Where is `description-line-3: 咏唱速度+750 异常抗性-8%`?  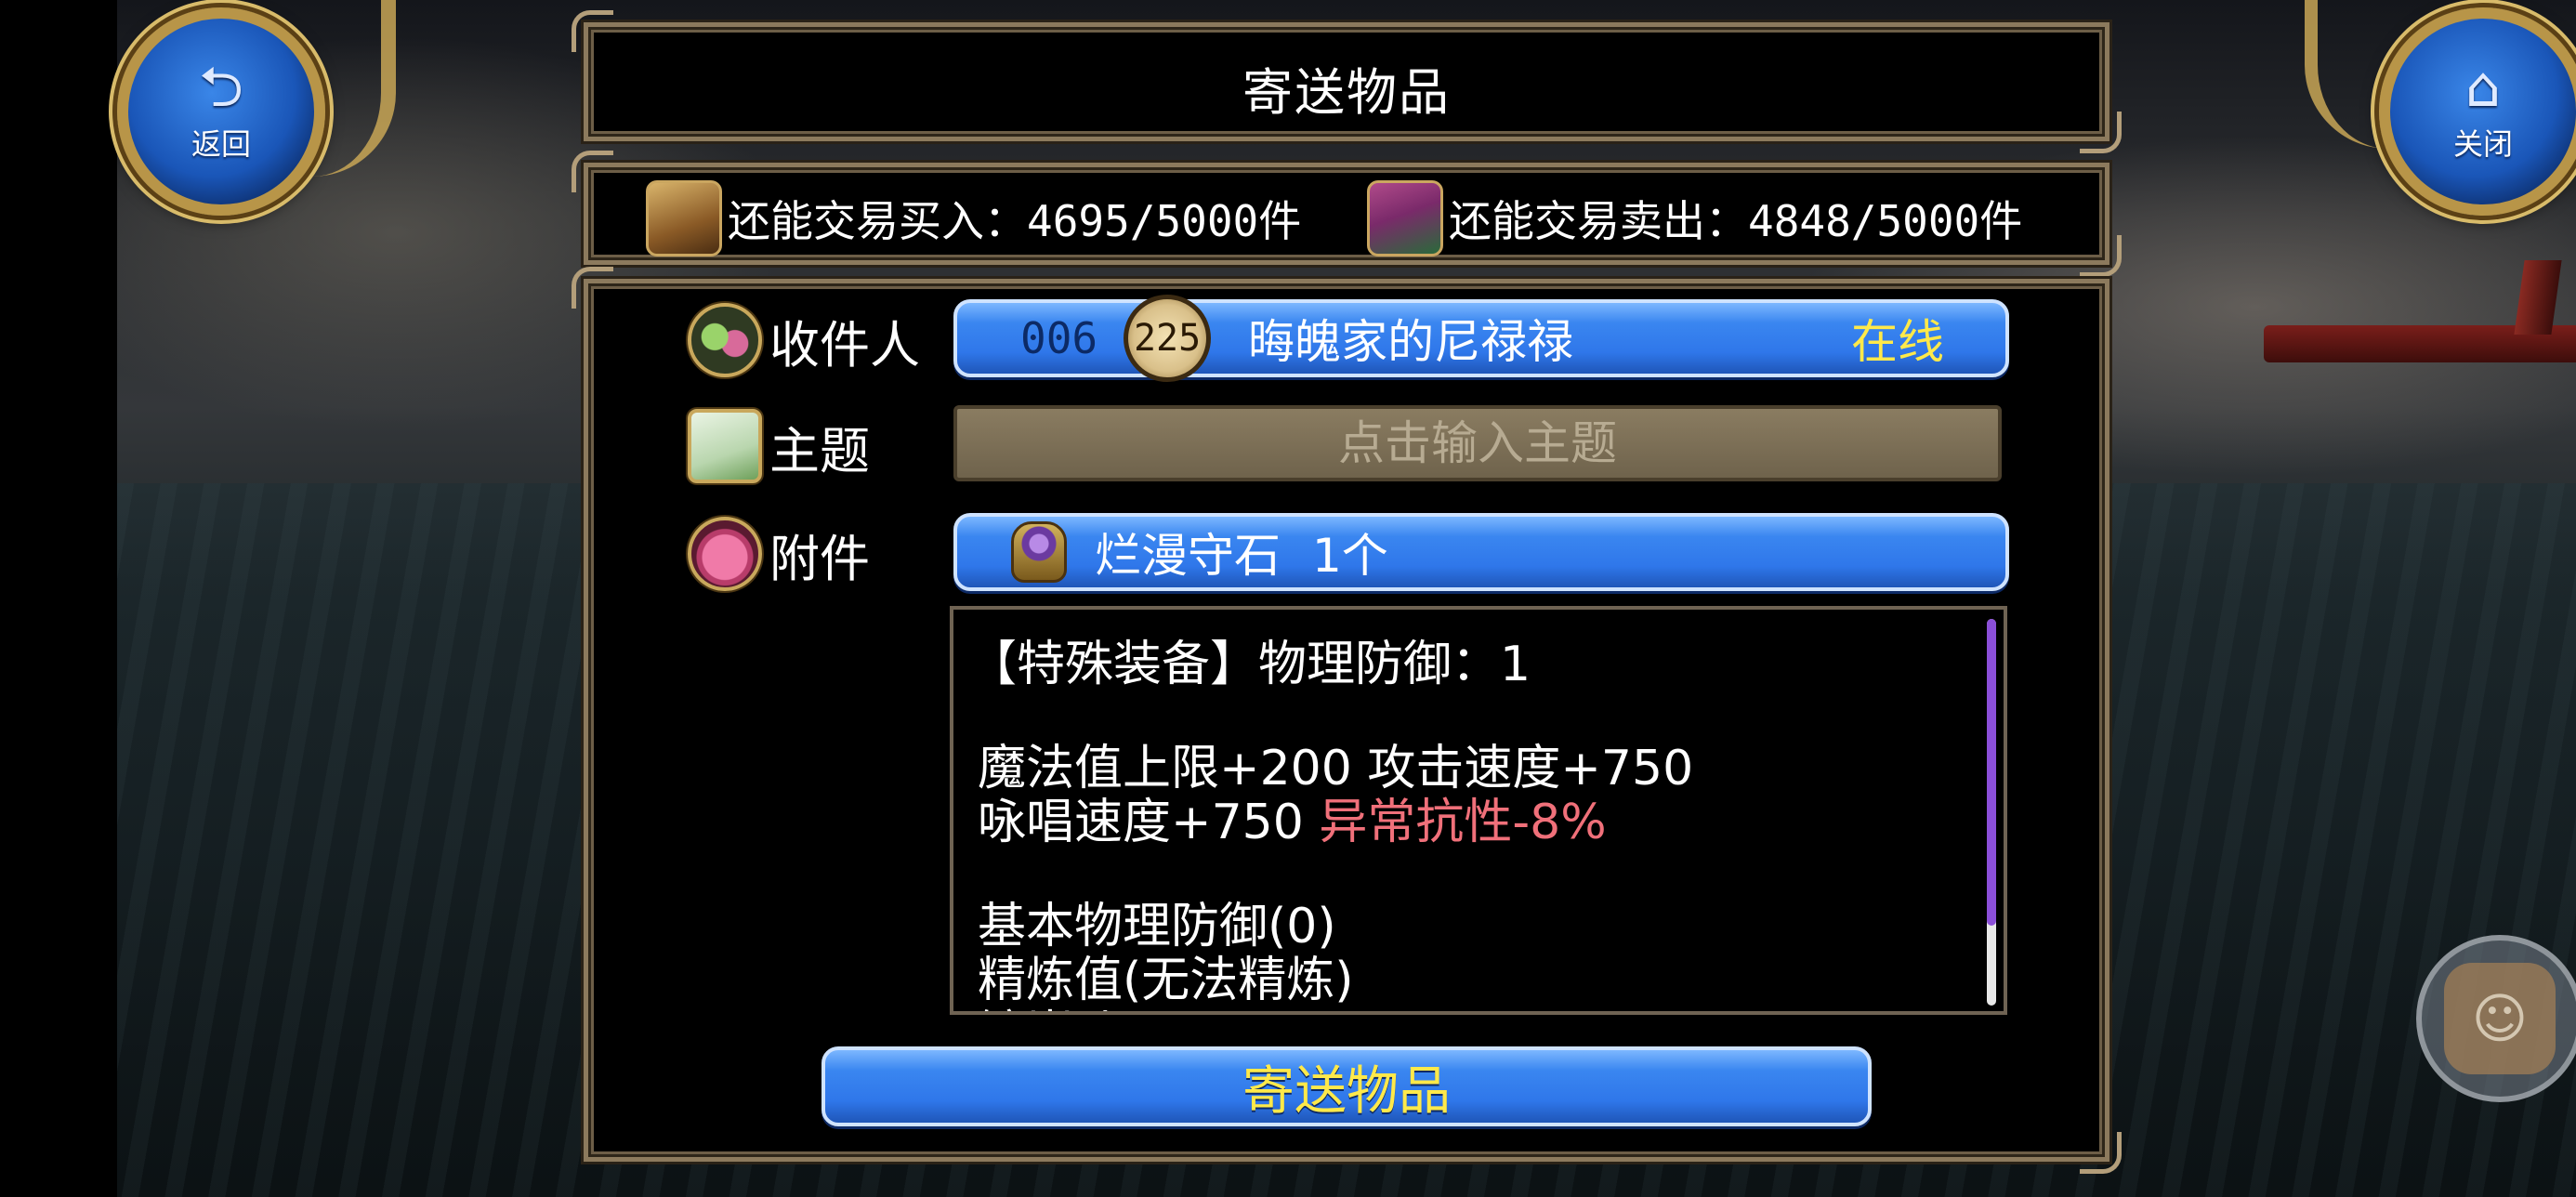 description-line-3: 咏唱速度+750 异常抗性-8% is located at coordinates (1292, 817).